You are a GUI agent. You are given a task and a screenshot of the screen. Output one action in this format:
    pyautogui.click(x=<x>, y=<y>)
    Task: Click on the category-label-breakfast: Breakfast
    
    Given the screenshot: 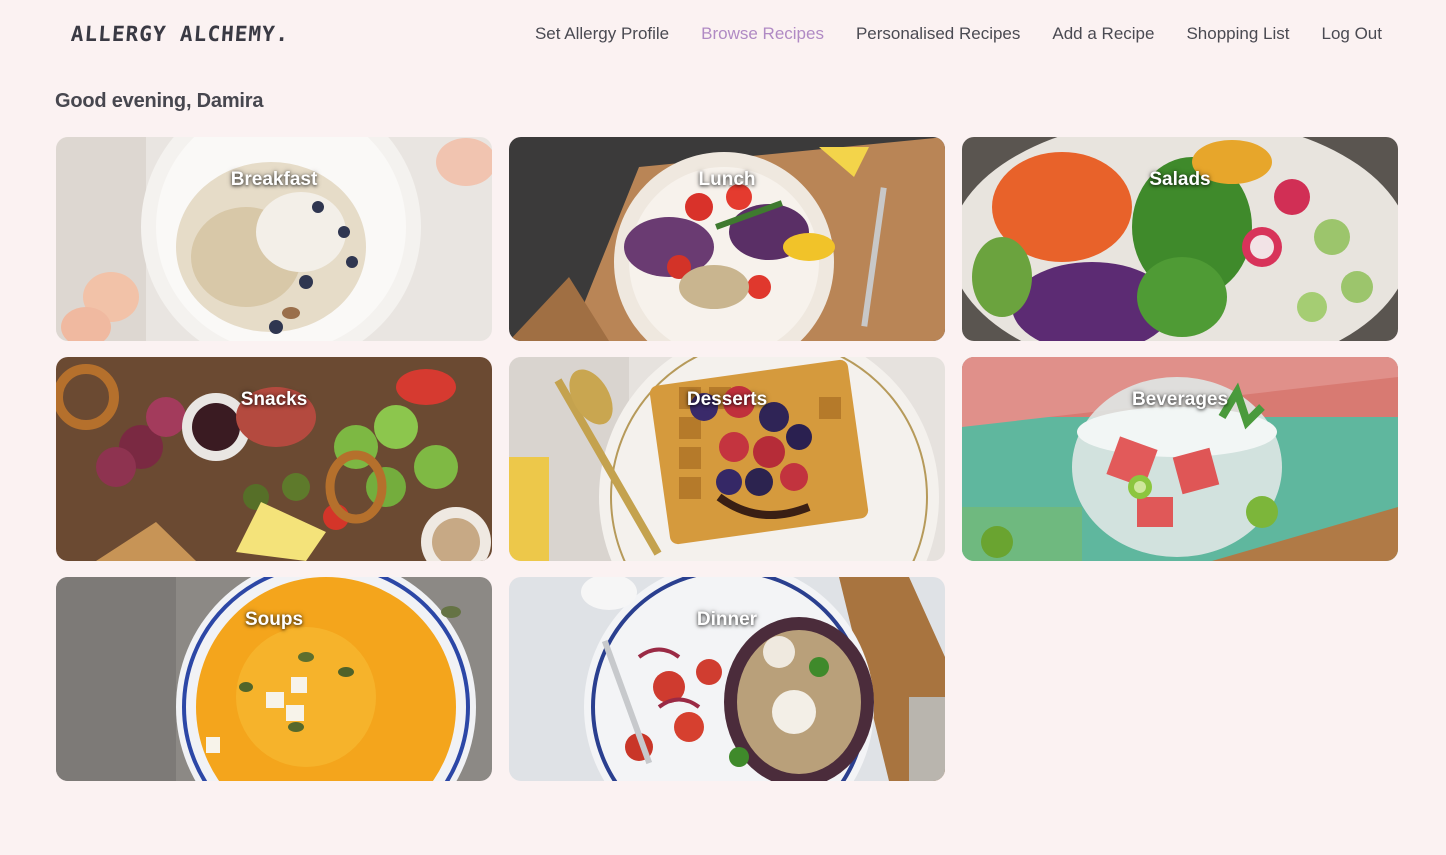 What is the action you would take?
    pyautogui.click(x=274, y=179)
    